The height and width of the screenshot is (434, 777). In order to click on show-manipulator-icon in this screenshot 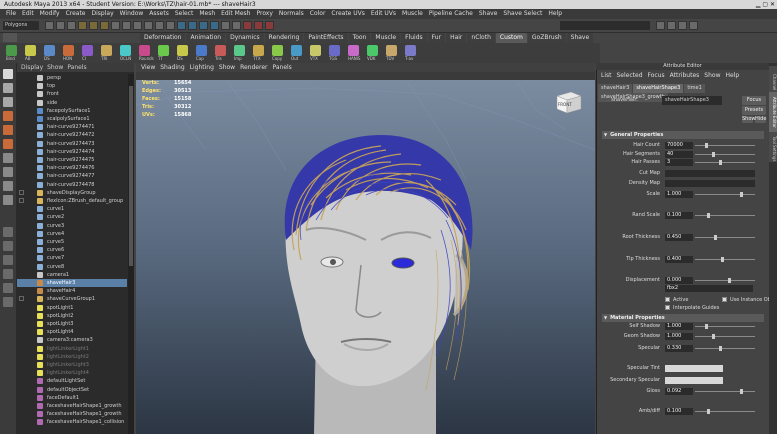, I will do `click(8, 186)`.